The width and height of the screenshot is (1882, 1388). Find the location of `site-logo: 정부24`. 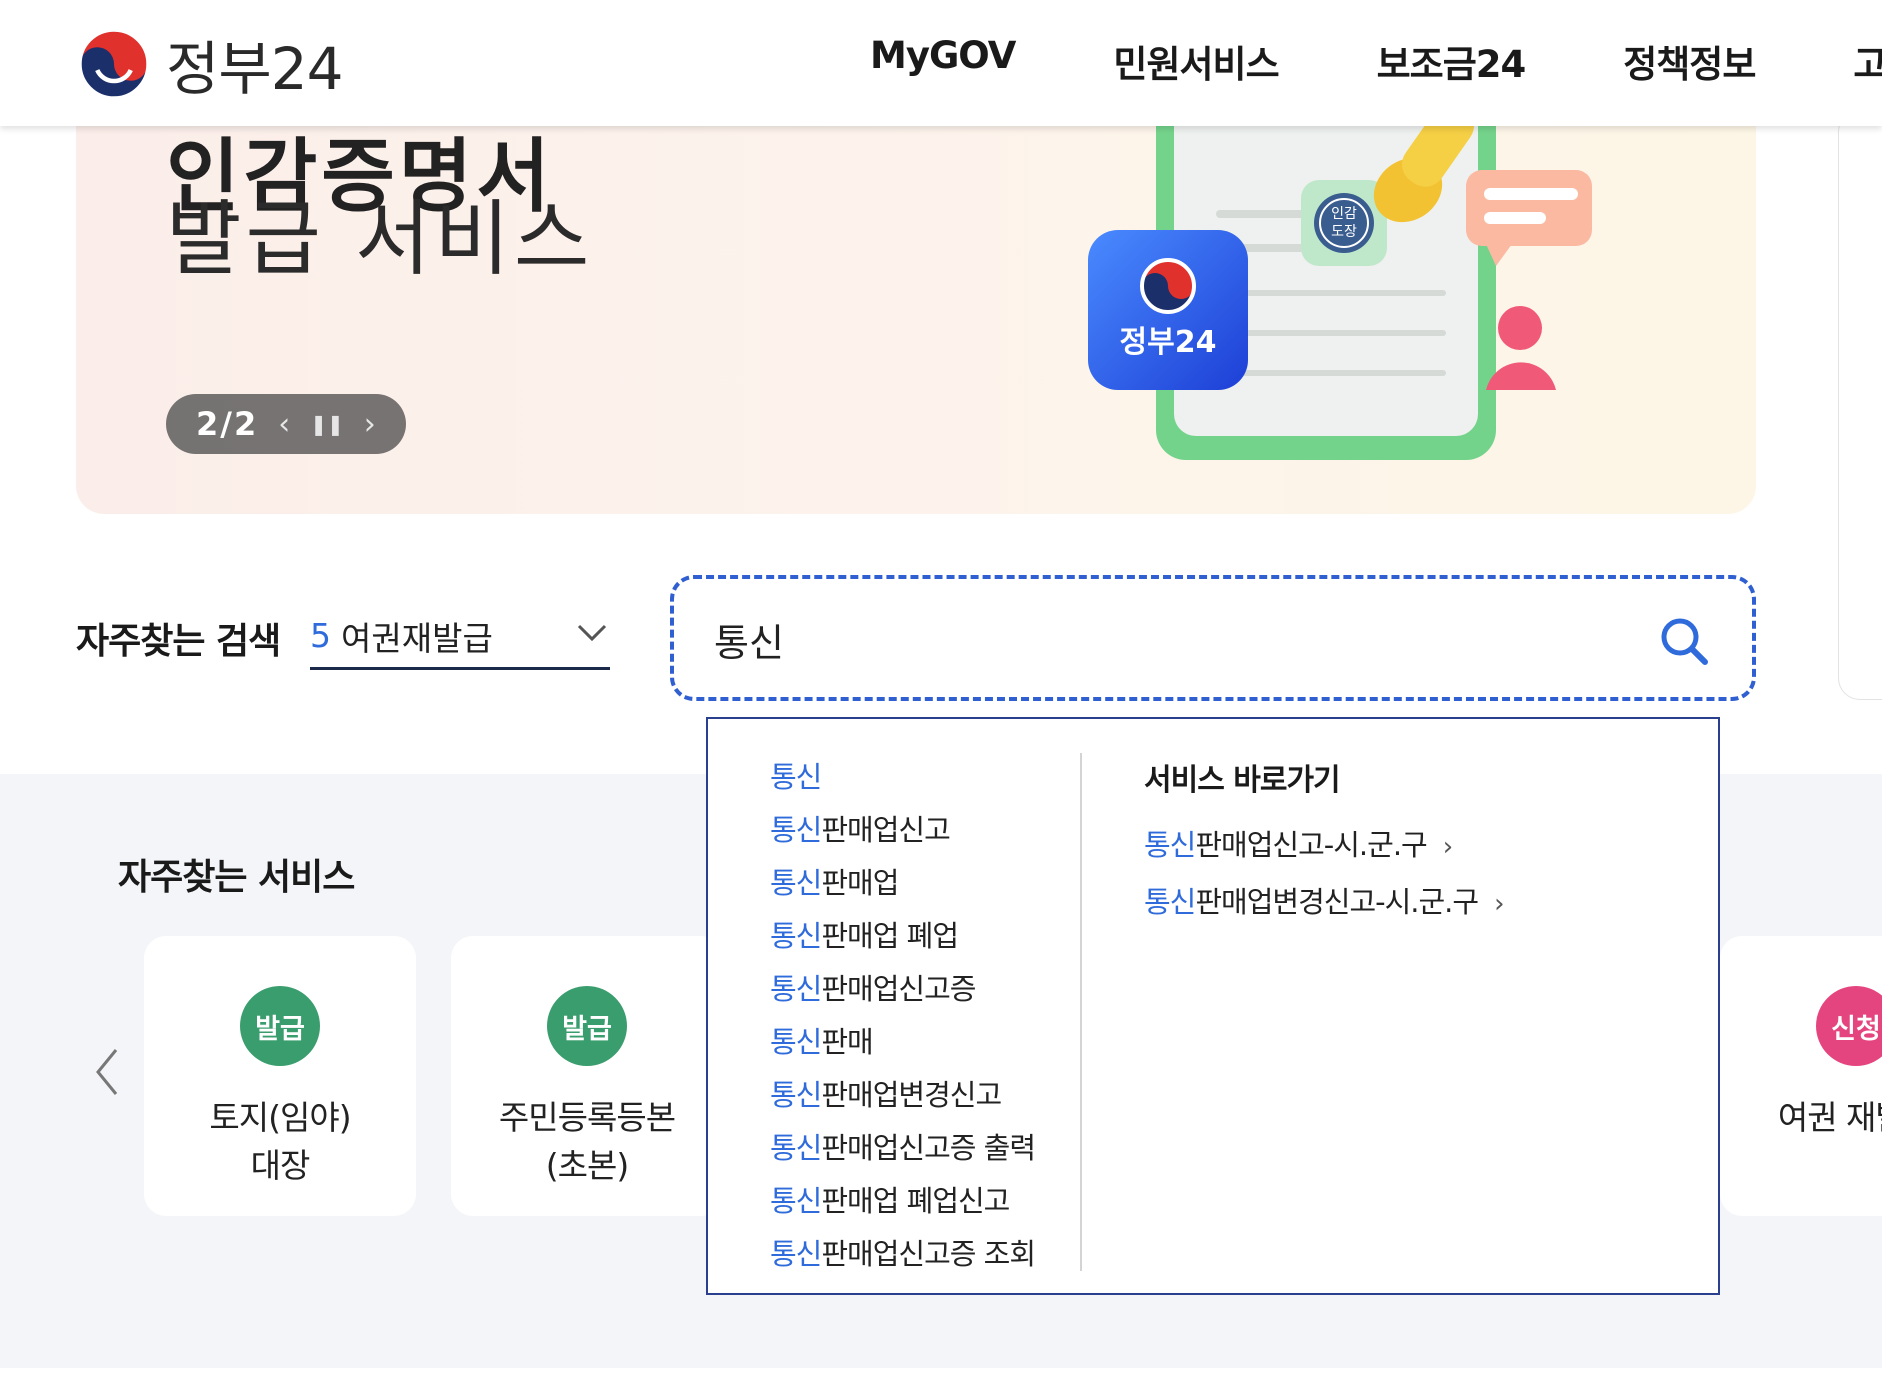

site-logo: 정부24 is located at coordinates (210, 64).